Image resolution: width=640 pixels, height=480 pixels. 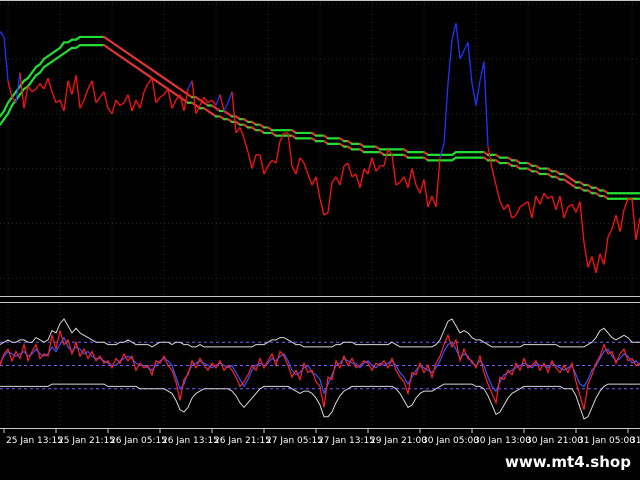 I want to click on time-axis-tick-label: 25 Jan 21:15, so click(x=86, y=441).